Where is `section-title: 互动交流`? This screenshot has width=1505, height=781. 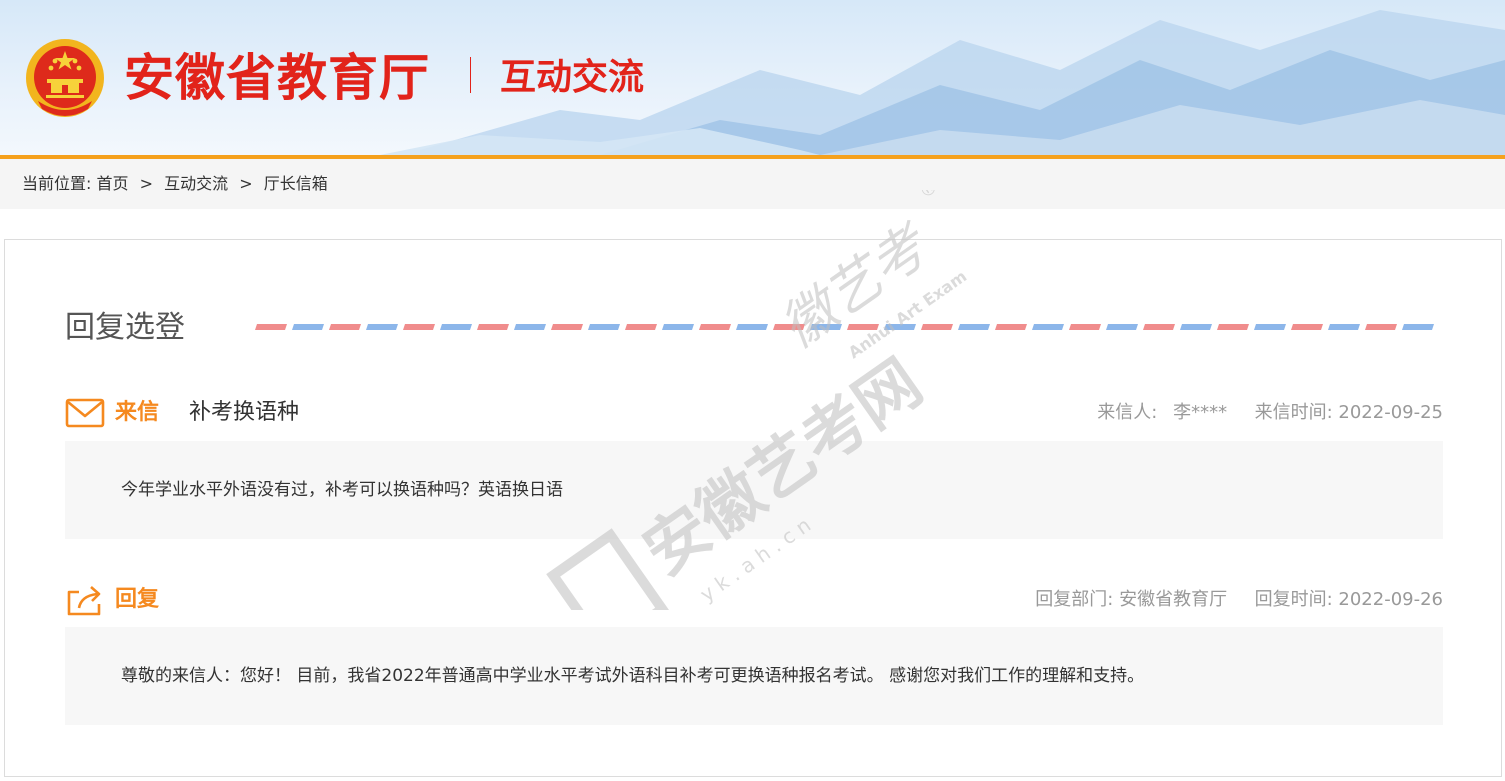 section-title: 互动交流 is located at coordinates (572, 78).